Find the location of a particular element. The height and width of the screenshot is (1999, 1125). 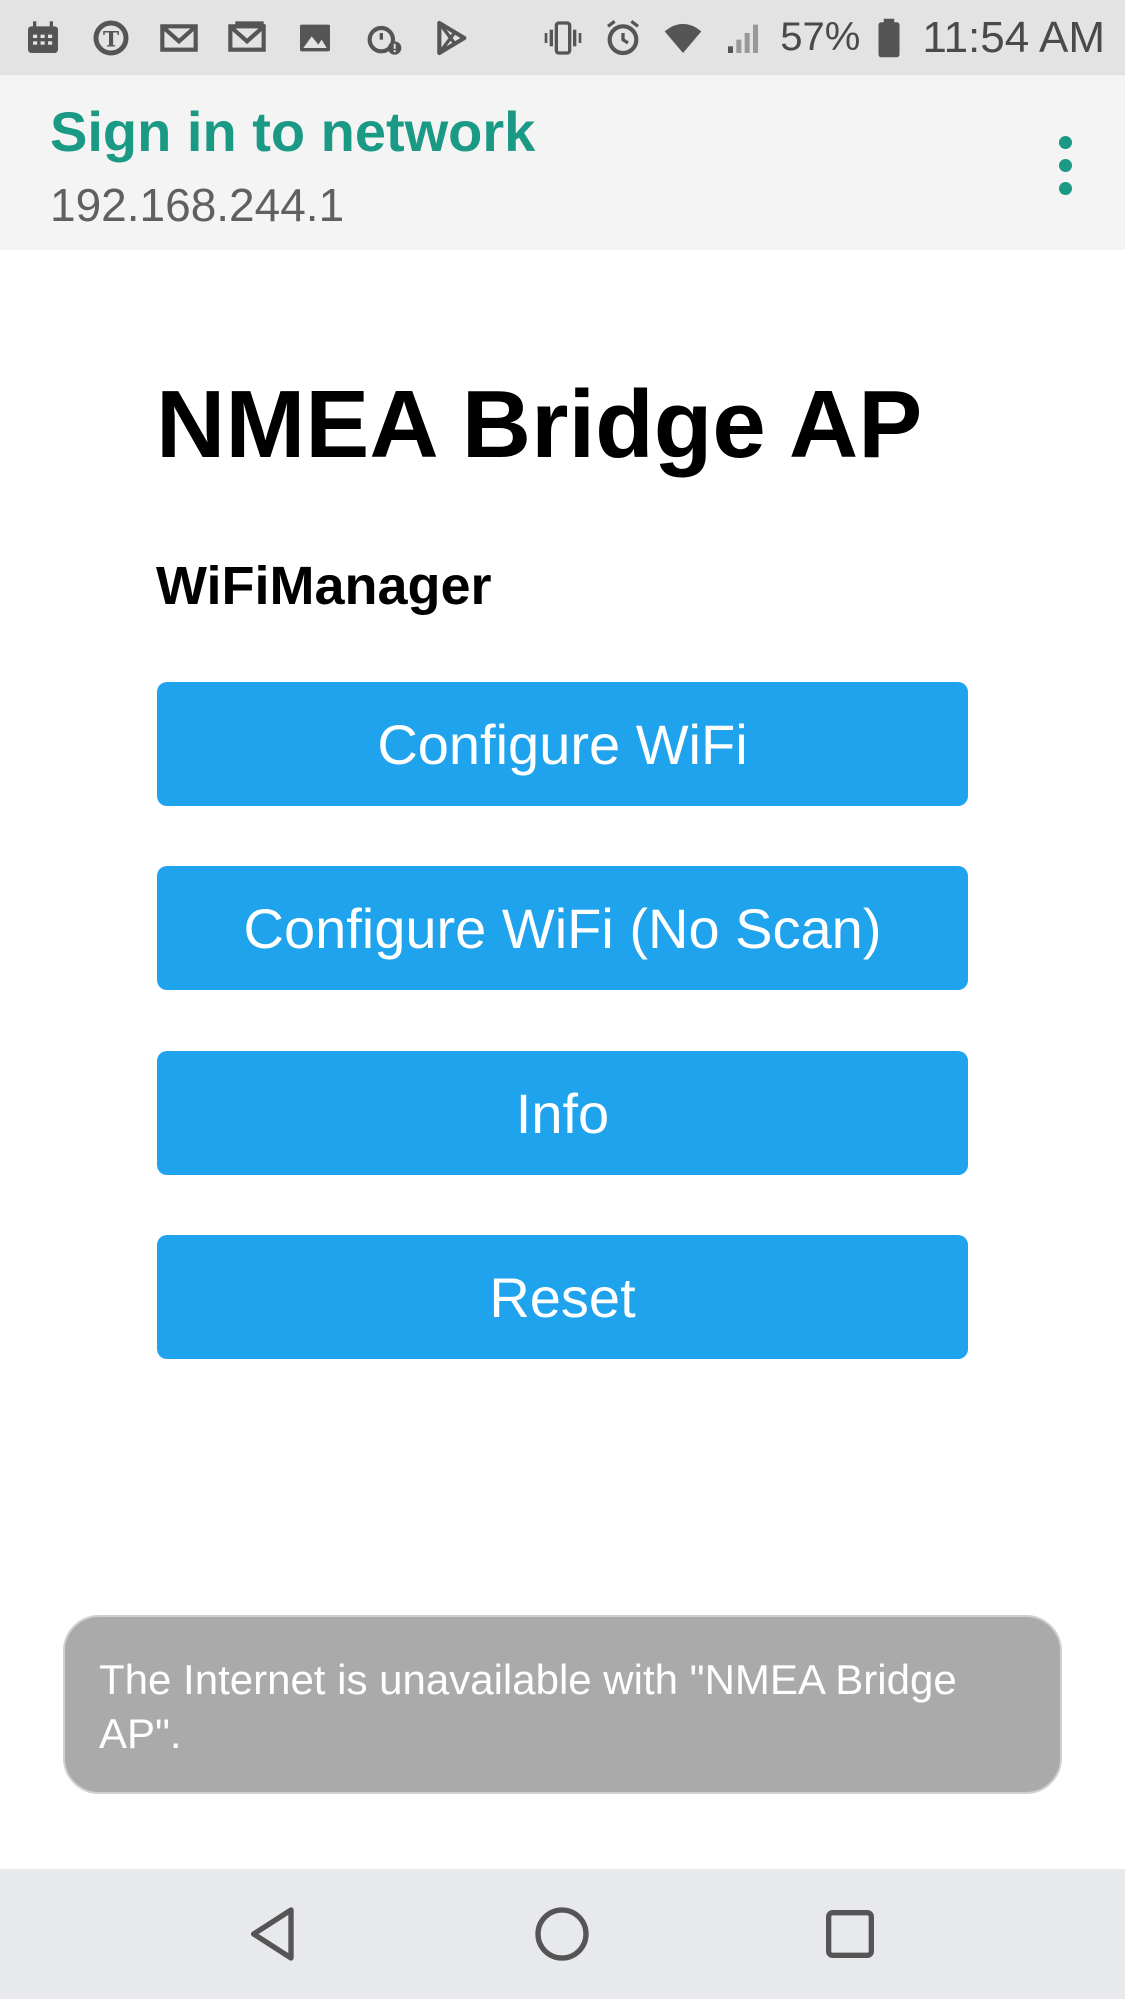

more-vert-icon is located at coordinates (1065, 165).